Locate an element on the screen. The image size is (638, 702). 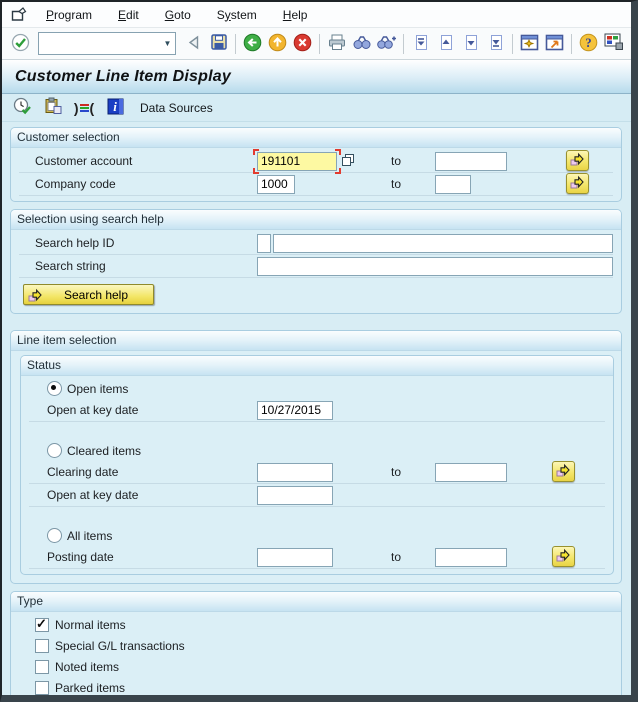
collapse-command-button is located at coordinates (193, 43).